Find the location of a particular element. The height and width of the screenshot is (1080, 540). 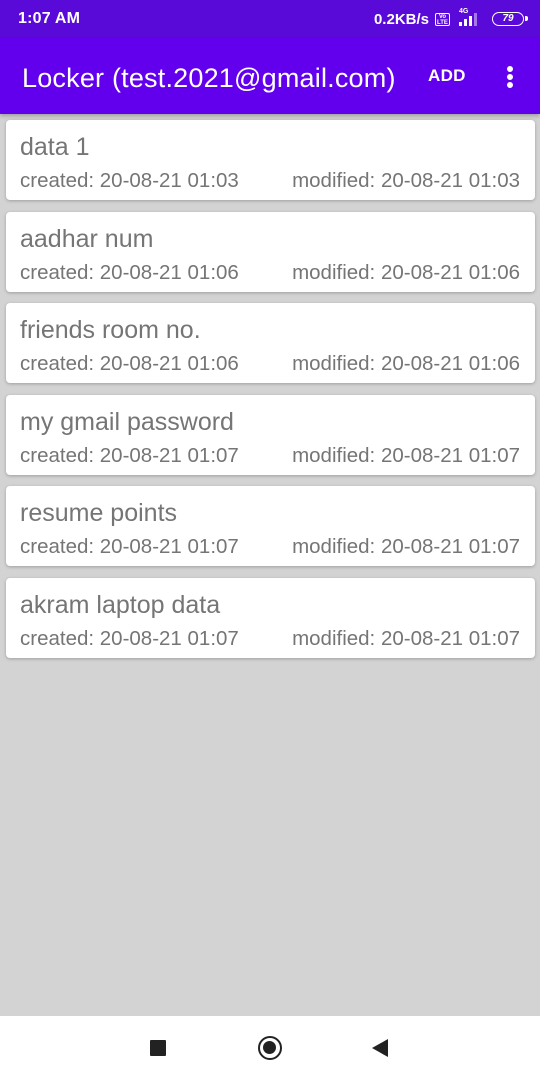

status-indicators: 0.2KB/s Vo LTE 4G 79 is located at coordinates (450, 18).